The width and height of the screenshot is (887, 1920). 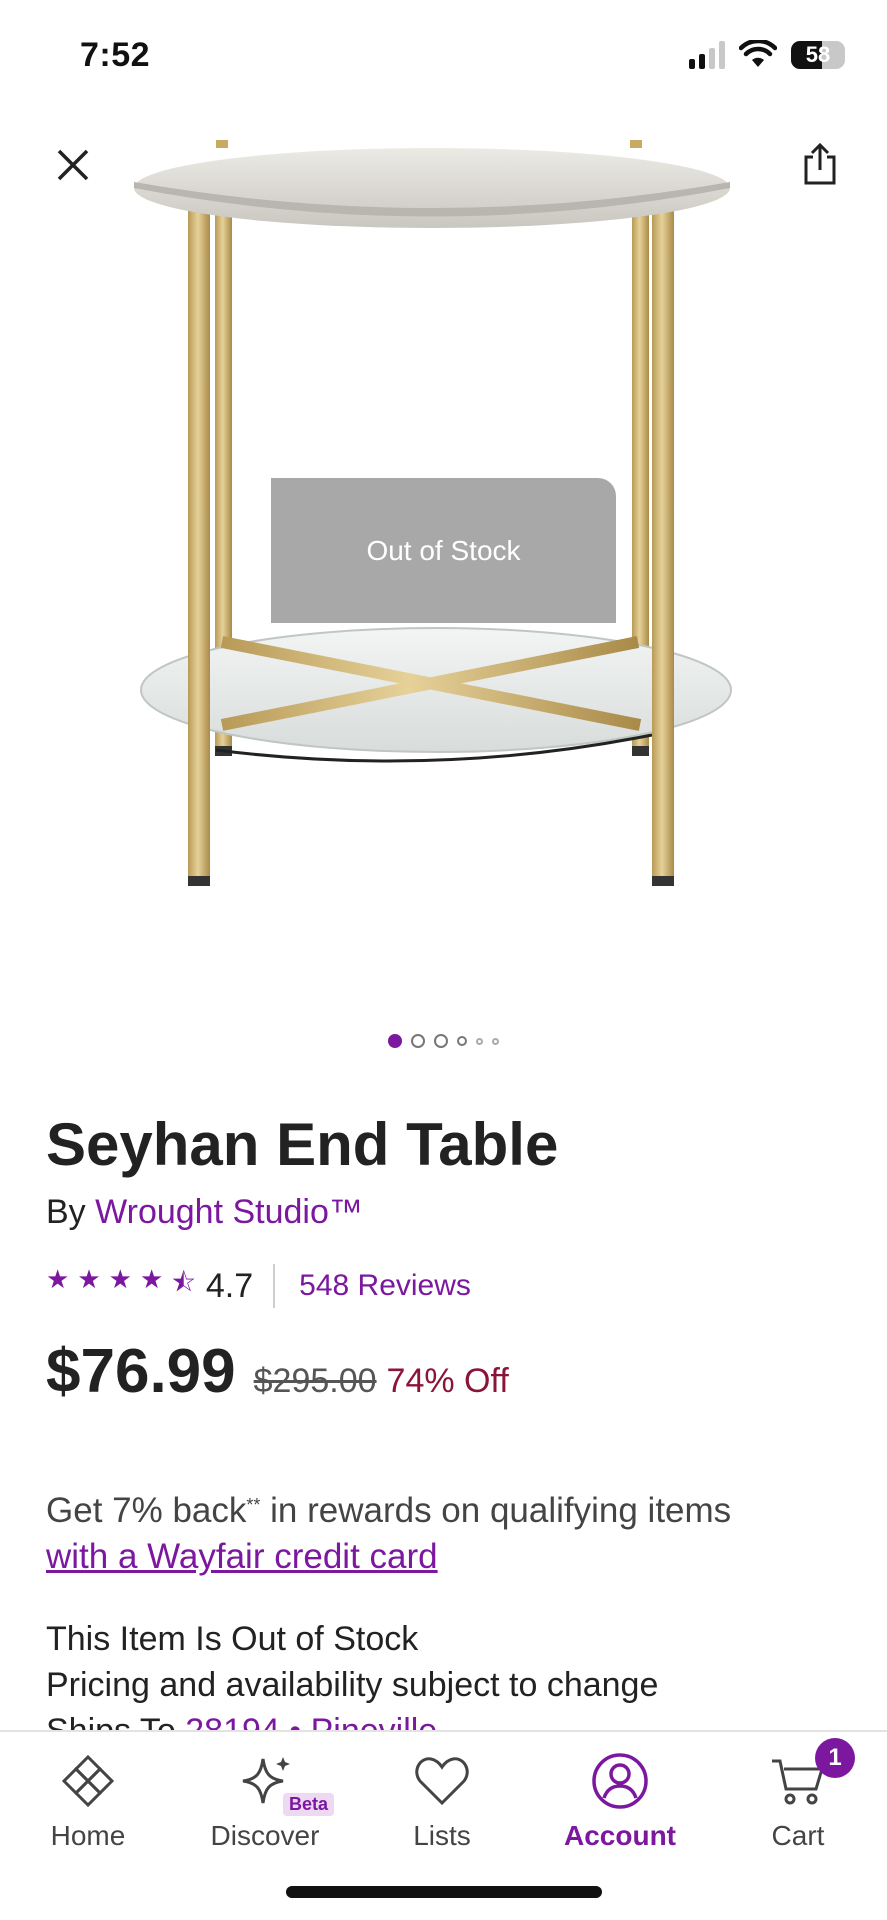 What do you see at coordinates (274, 1286) in the screenshot?
I see `rating-divider` at bounding box center [274, 1286].